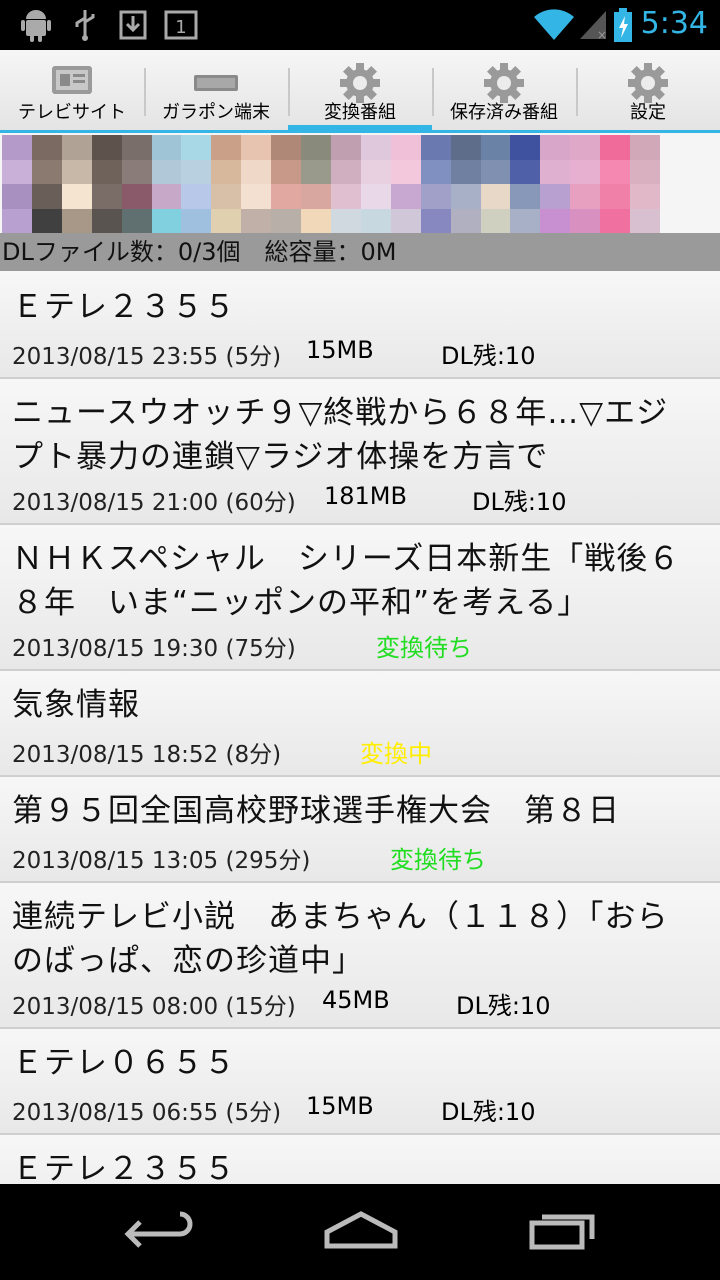  Describe the element at coordinates (365, 496) in the screenshot. I see `program-size: 181MB` at that location.